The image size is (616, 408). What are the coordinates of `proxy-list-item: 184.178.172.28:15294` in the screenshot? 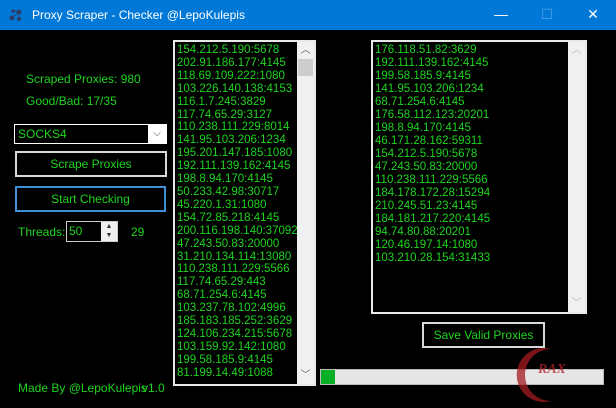 It's located at (432, 193).